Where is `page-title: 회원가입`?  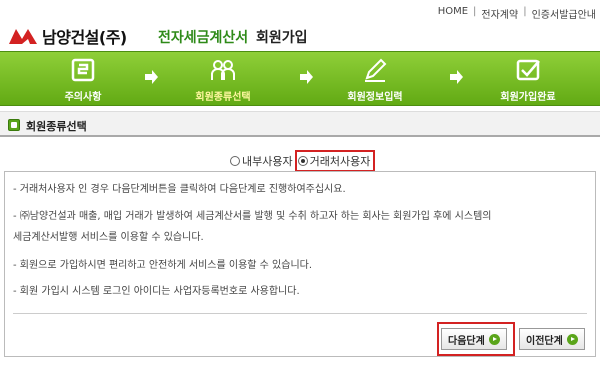
page-title: 회원가입 is located at coordinates (282, 38).